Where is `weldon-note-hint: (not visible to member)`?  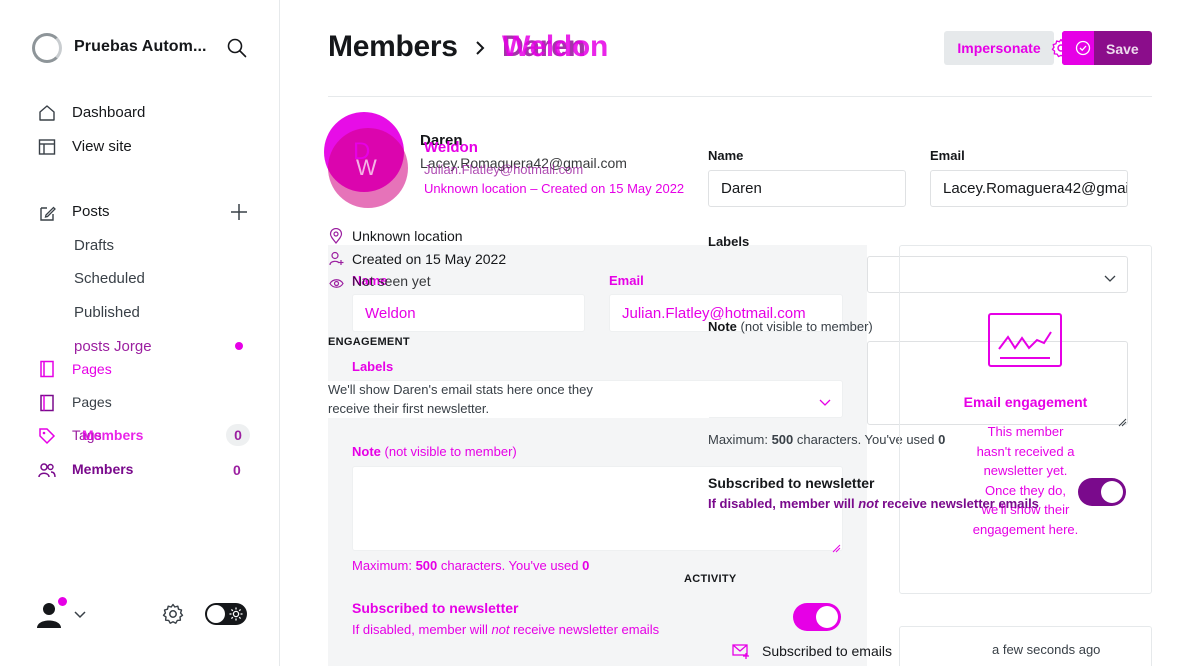 weldon-note-hint: (not visible to member) is located at coordinates (450, 451).